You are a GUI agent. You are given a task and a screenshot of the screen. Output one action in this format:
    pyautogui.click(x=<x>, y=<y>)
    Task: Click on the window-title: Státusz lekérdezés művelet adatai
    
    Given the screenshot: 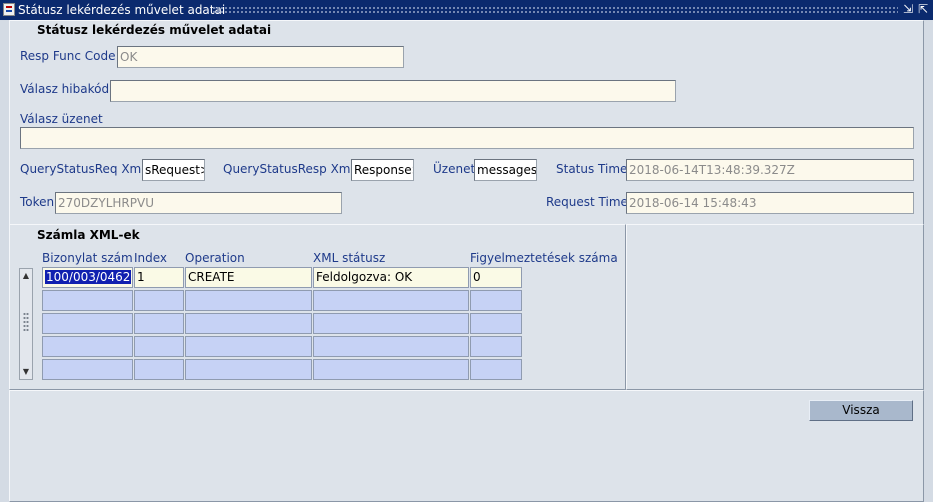 What is the action you would take?
    pyautogui.click(x=122, y=10)
    